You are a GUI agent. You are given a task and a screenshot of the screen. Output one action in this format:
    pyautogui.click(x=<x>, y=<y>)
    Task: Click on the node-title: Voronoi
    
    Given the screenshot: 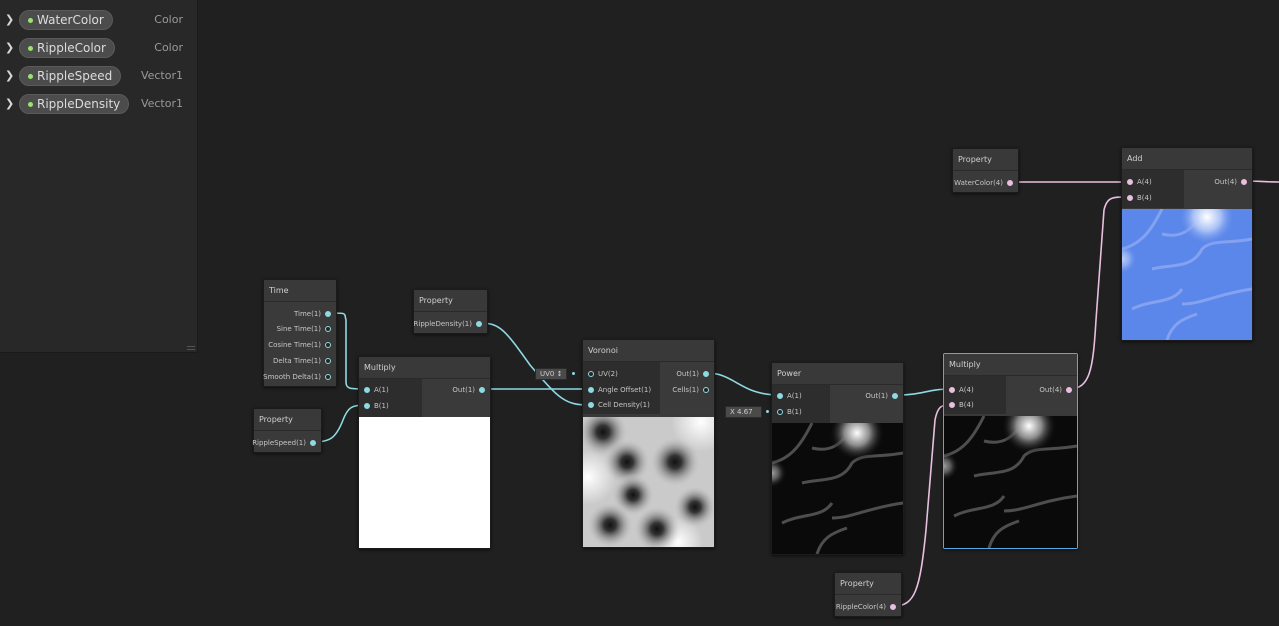 What is the action you would take?
    pyautogui.click(x=648, y=351)
    